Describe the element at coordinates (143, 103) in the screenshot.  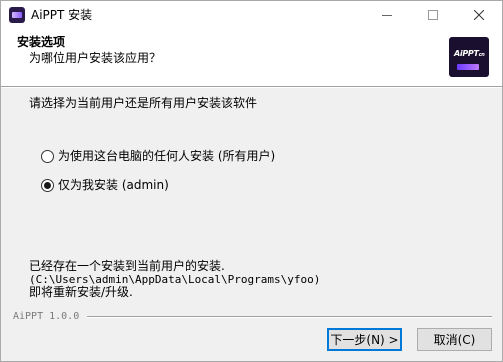
I see `install-scope-prompt: 请选择为当前用户还是所有用户安装该软件` at that location.